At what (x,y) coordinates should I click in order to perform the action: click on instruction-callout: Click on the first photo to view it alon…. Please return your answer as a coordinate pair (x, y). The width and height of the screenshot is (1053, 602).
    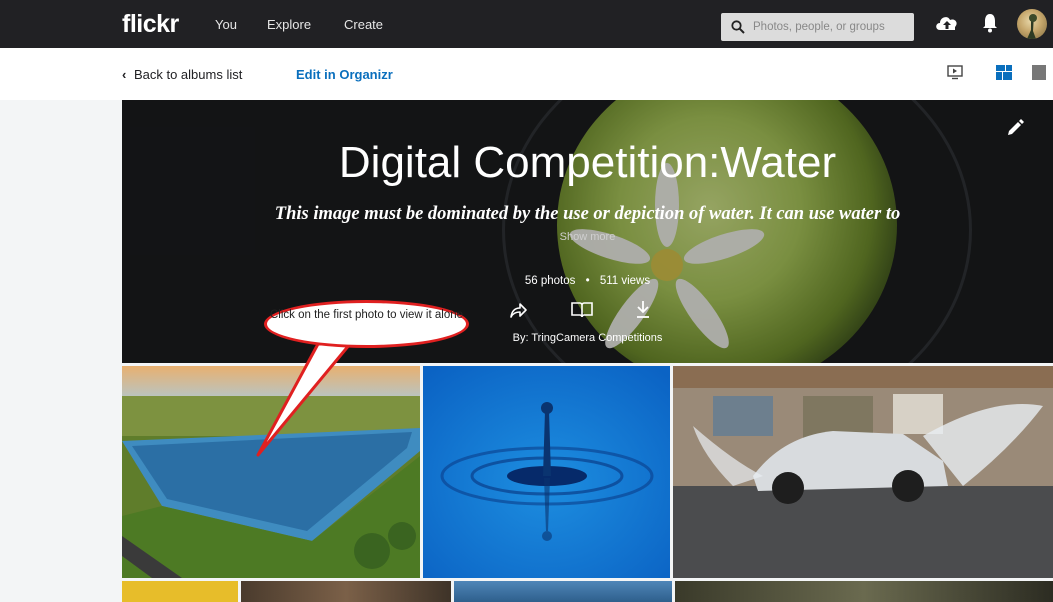
    Looking at the image, I should click on (366, 324).